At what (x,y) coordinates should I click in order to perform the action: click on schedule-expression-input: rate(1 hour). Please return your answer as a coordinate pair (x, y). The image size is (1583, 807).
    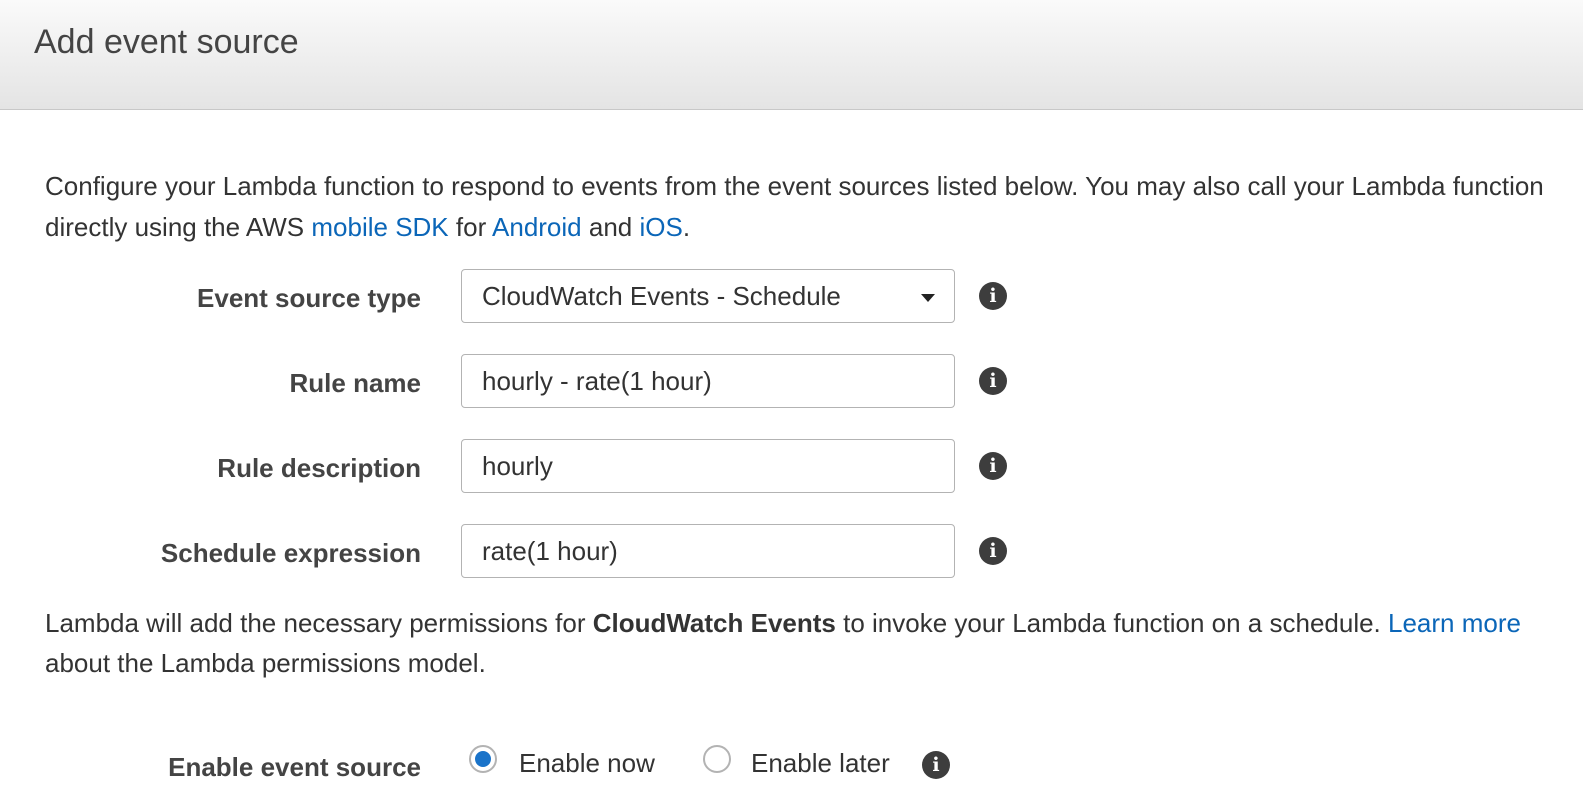
    Looking at the image, I should click on (708, 551).